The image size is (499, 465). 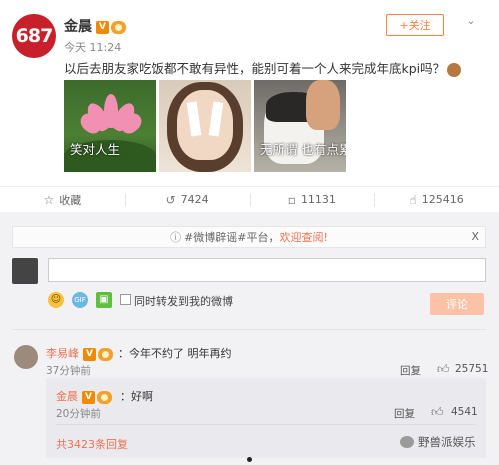 I want to click on comment-icon: ▫, so click(x=291, y=199).